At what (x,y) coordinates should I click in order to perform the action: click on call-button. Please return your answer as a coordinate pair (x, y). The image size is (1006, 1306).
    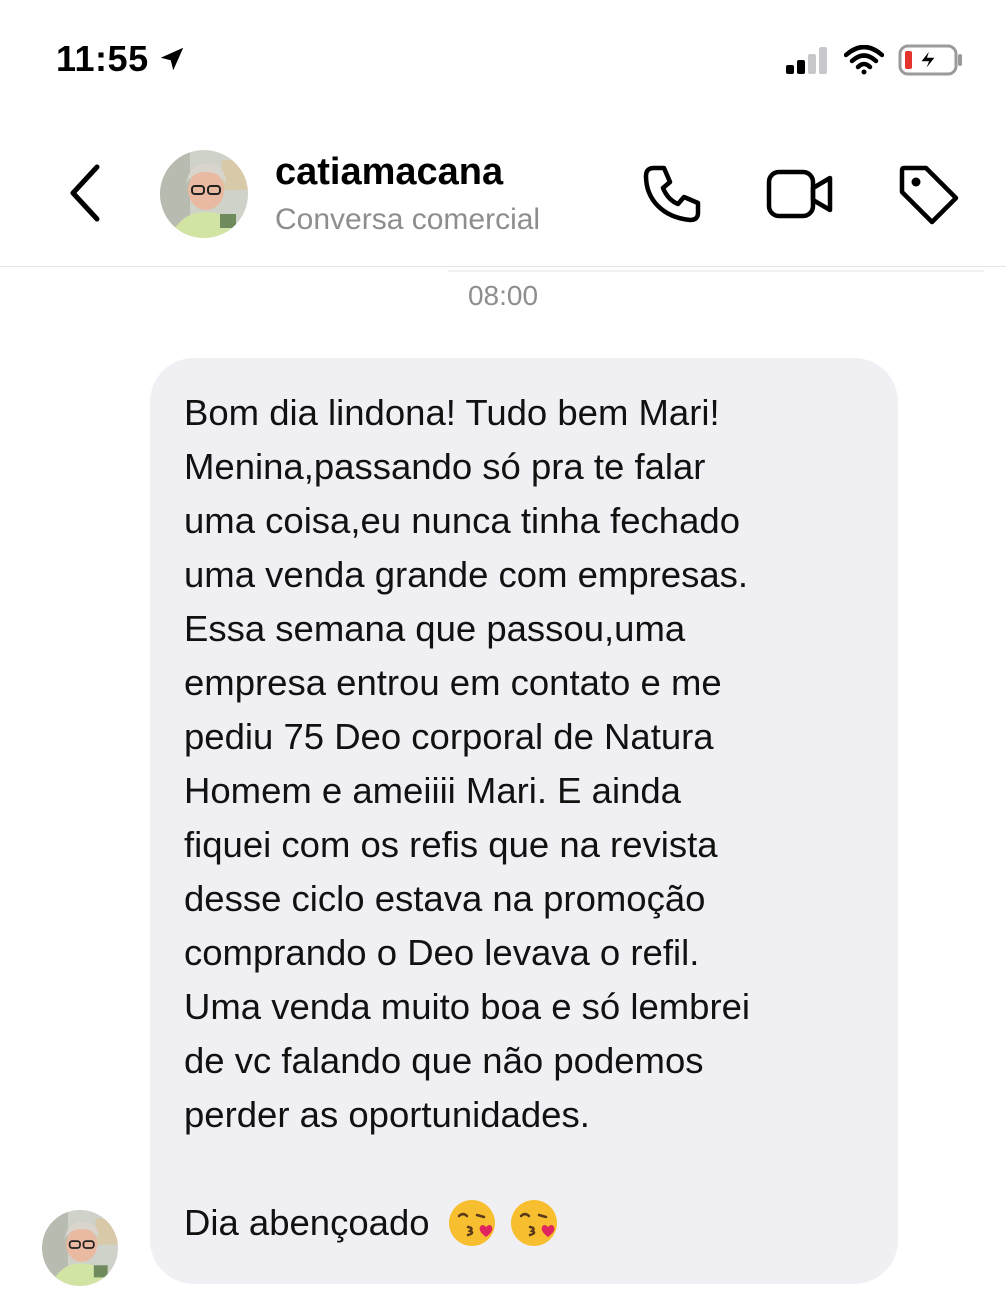
    Looking at the image, I should click on (672, 194).